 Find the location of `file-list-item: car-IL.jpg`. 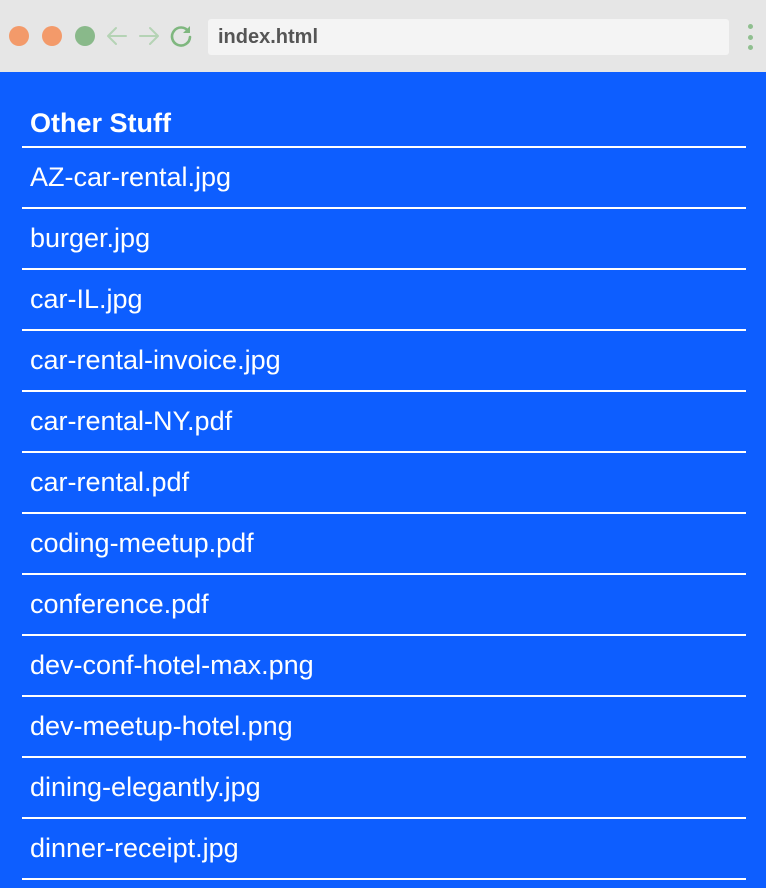

file-list-item: car-IL.jpg is located at coordinates (384, 300).